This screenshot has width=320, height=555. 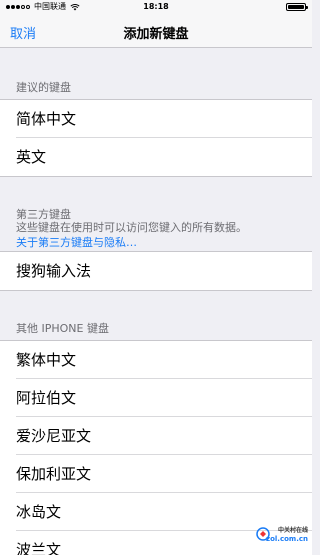 What do you see at coordinates (156, 271) in the screenshot?
I see `list-item-sogou: 搜狗输入法` at bounding box center [156, 271].